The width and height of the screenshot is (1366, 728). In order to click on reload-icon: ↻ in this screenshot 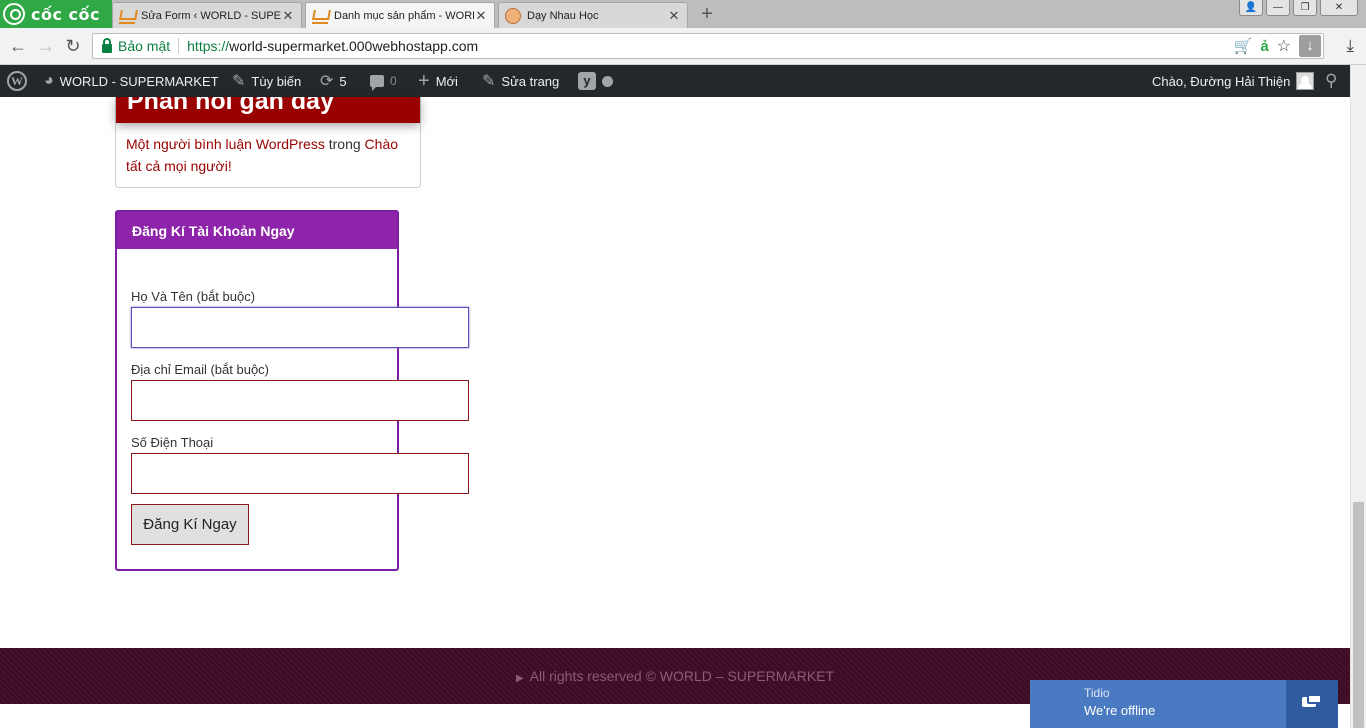, I will do `click(73, 46)`.